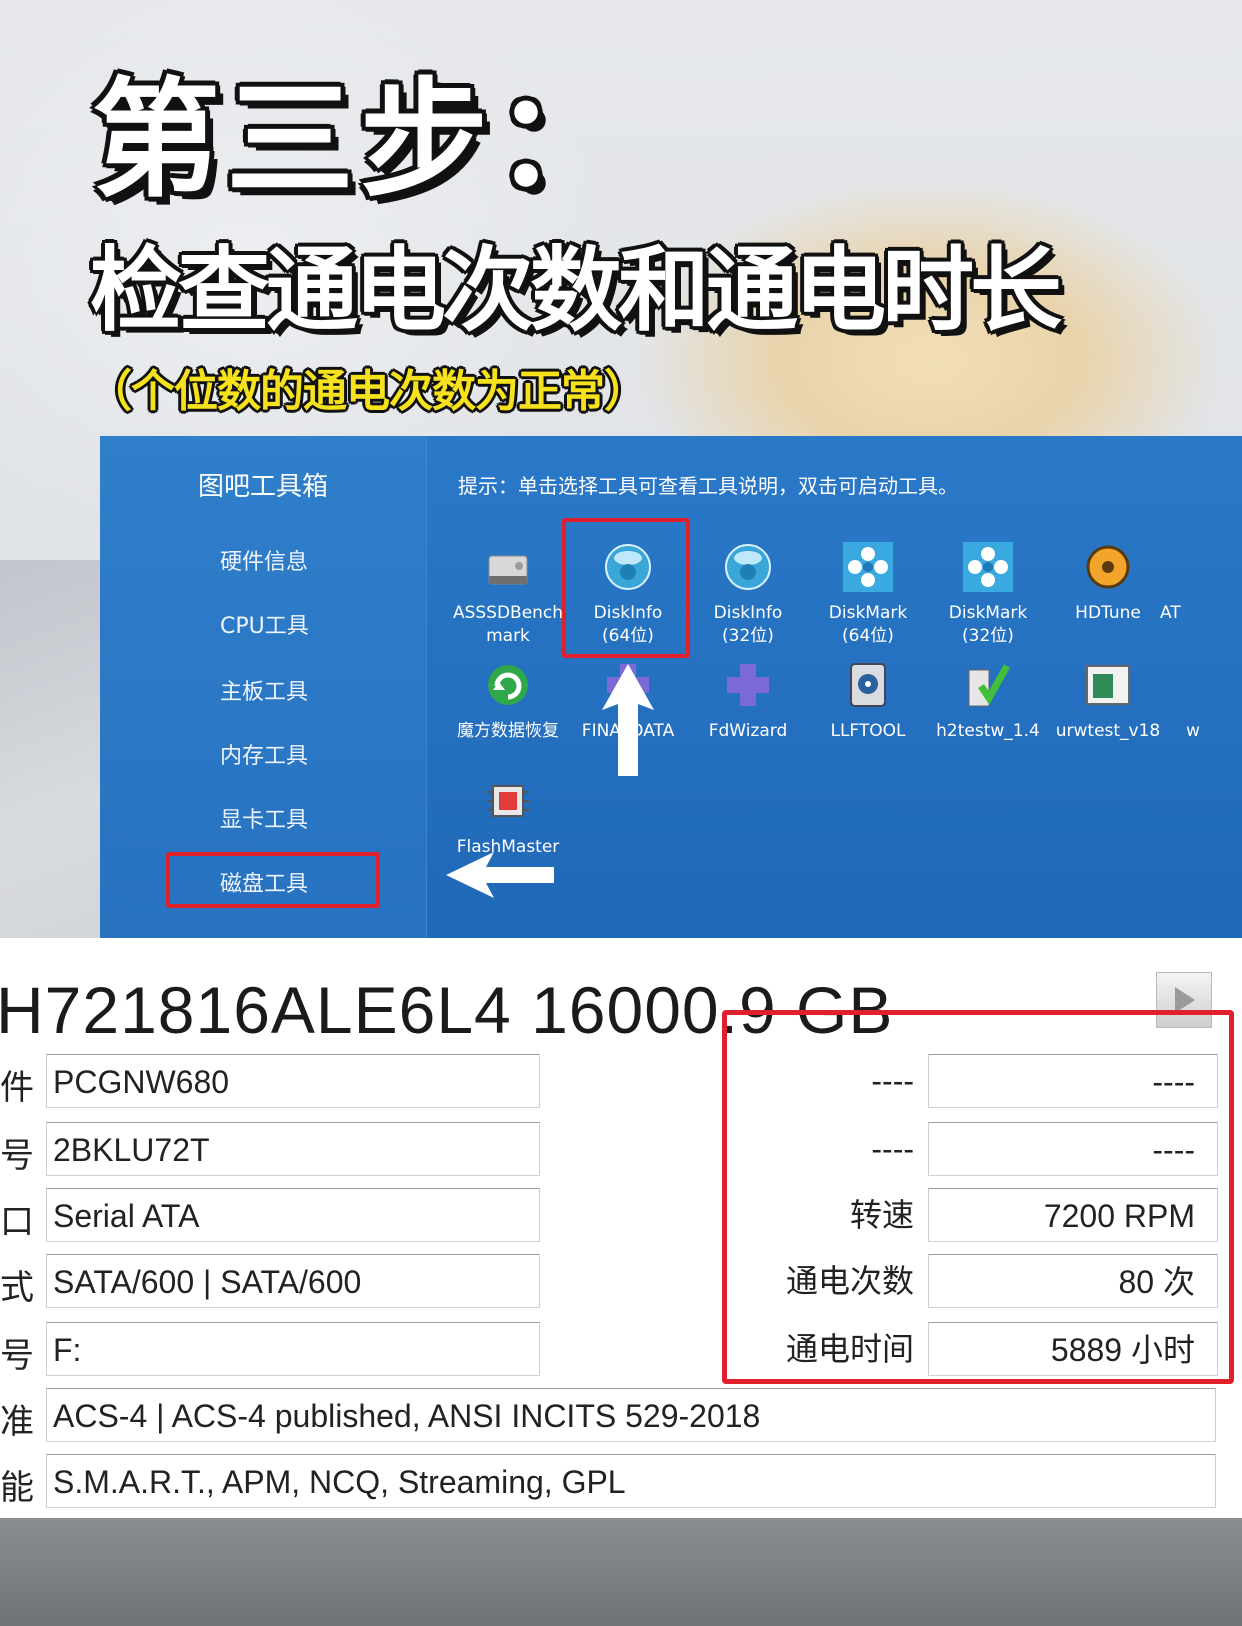 This screenshot has width=1242, height=1626. I want to click on chip-icon, so click(508, 801).